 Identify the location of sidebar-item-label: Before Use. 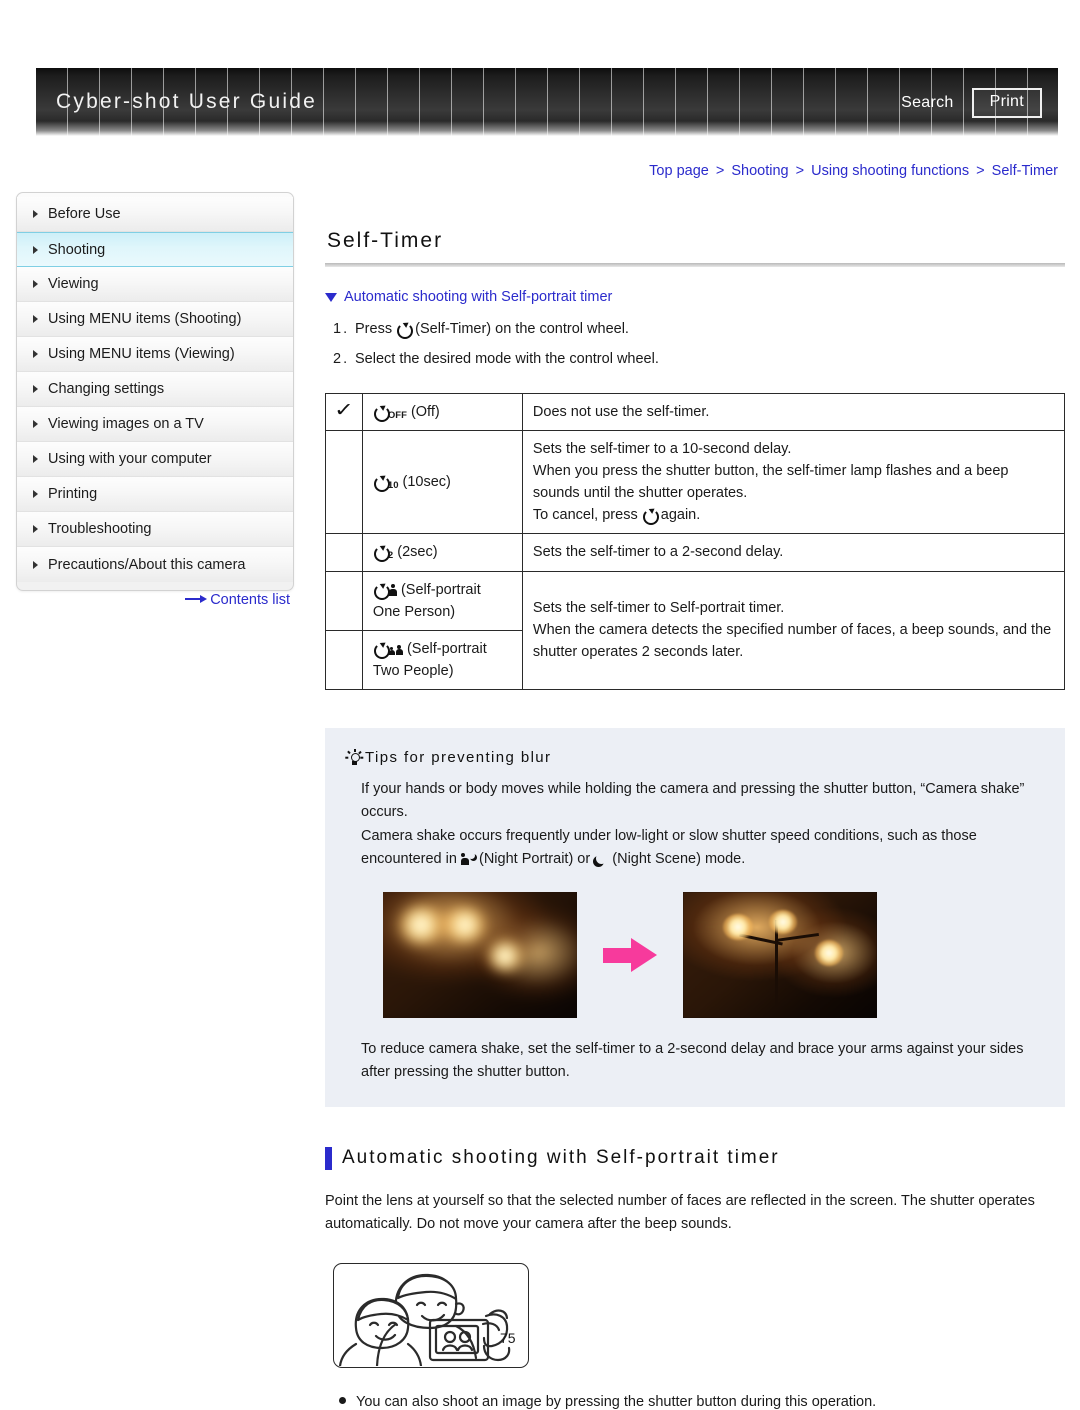
(84, 214).